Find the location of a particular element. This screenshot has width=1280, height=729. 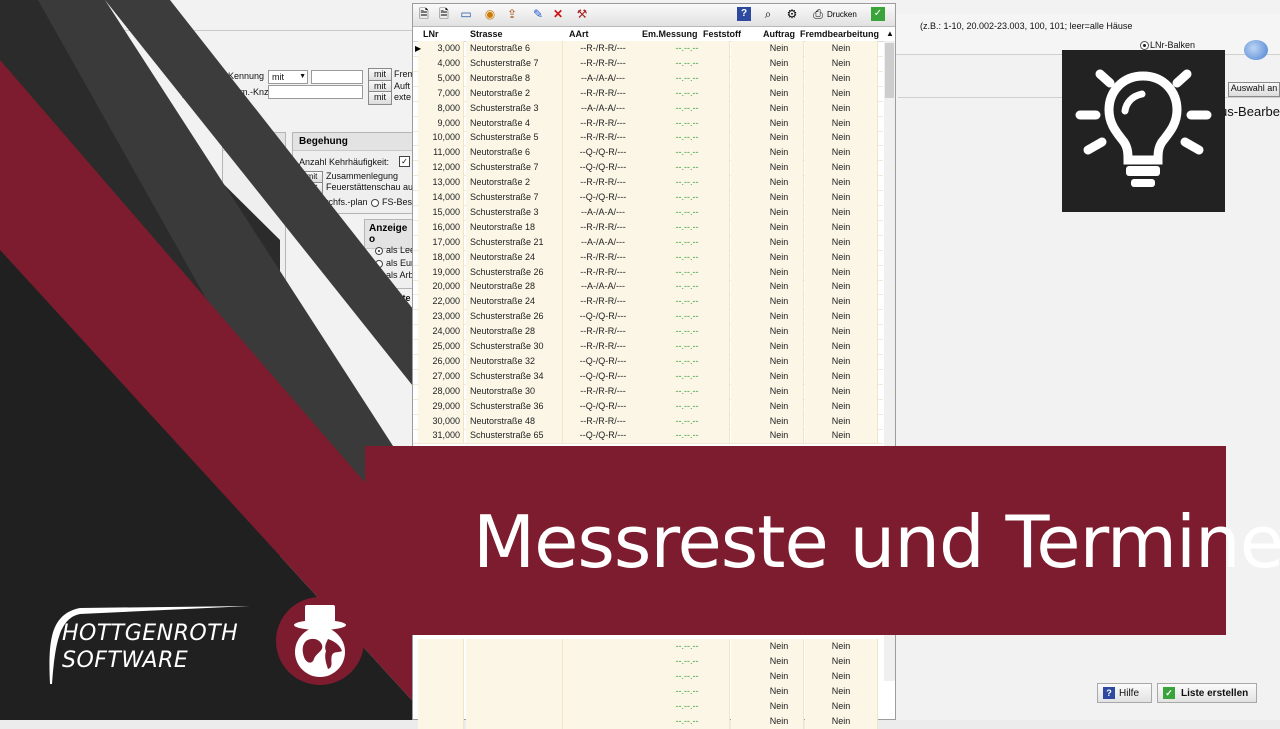

pen-icon: ✎ is located at coordinates (538, 14).